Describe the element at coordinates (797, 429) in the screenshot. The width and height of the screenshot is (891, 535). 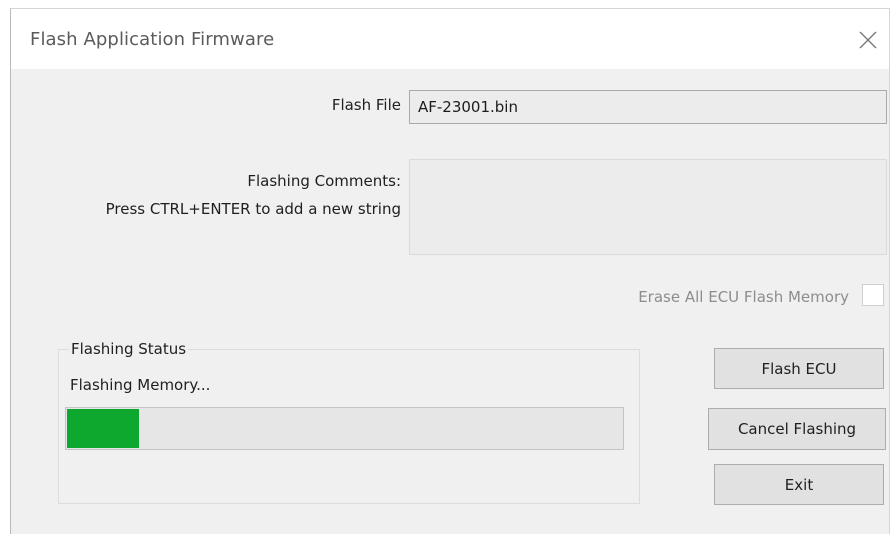
I see `cancel-flashing-button: Cancel Flashing` at that location.